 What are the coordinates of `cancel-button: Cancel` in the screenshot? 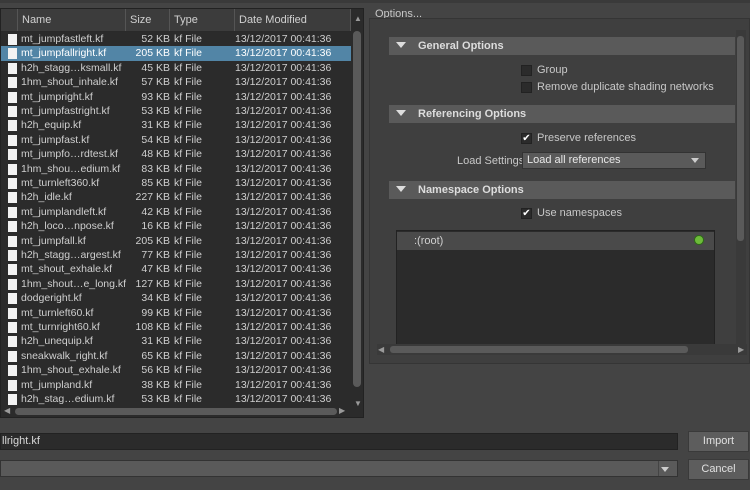 It's located at (718, 469).